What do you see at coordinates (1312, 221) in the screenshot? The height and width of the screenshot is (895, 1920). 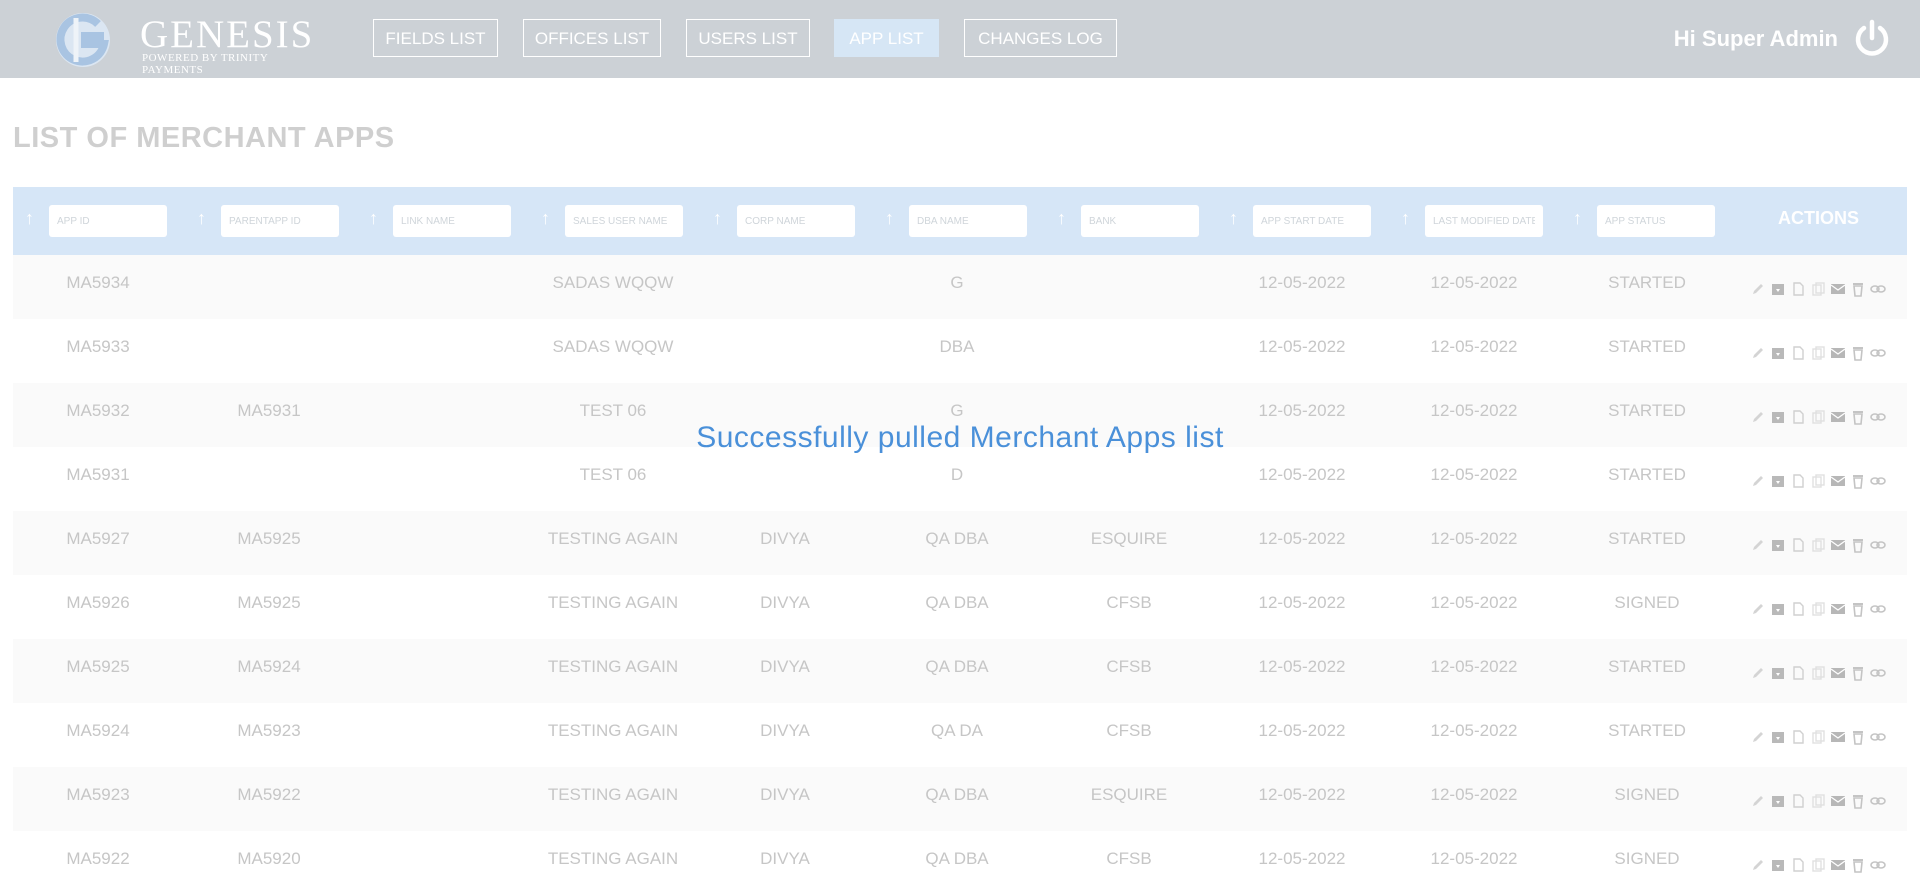 I see `app-start-date-filter-input` at bounding box center [1312, 221].